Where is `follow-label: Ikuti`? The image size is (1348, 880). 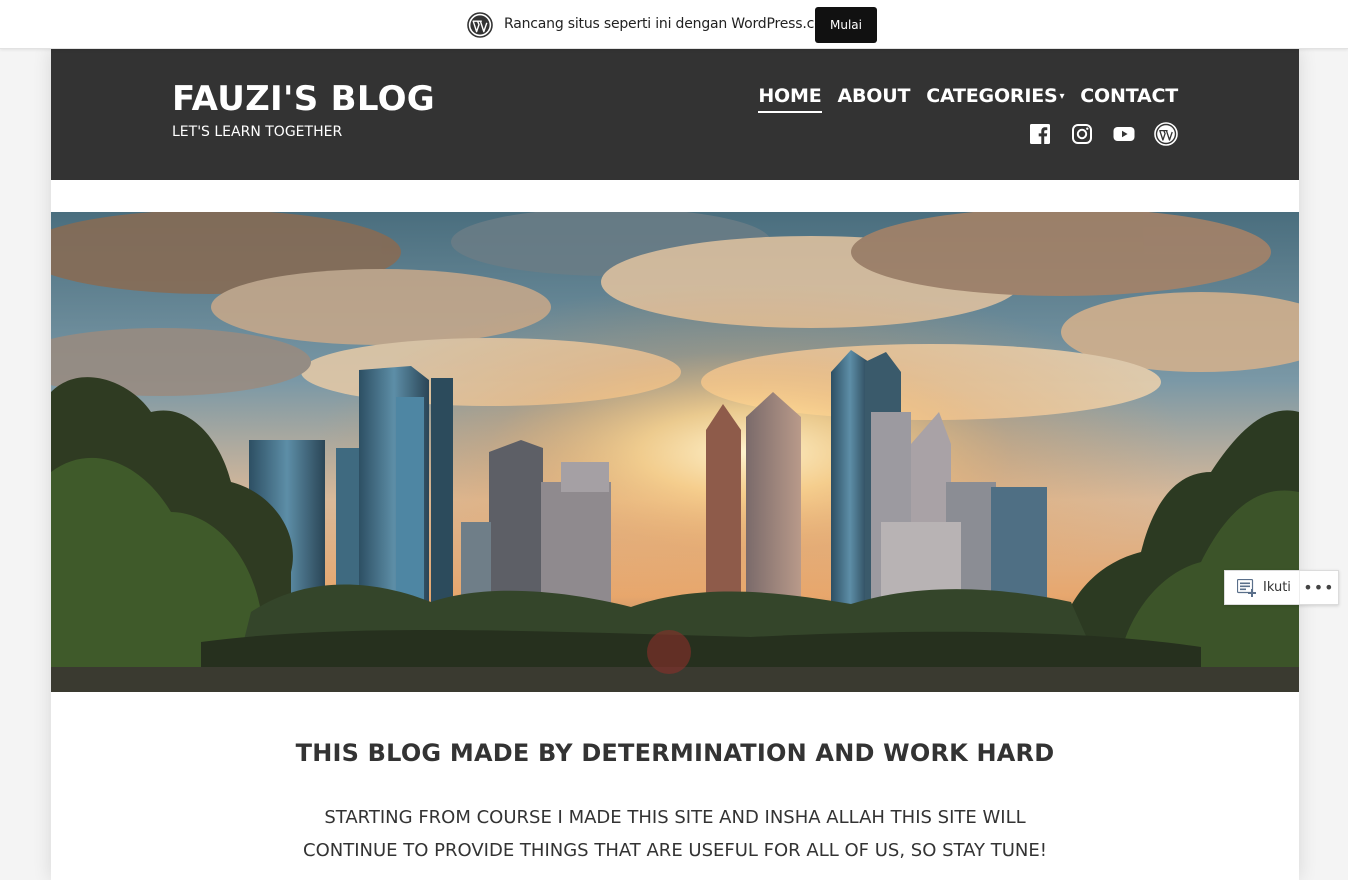
follow-label: Ikuti is located at coordinates (1277, 587).